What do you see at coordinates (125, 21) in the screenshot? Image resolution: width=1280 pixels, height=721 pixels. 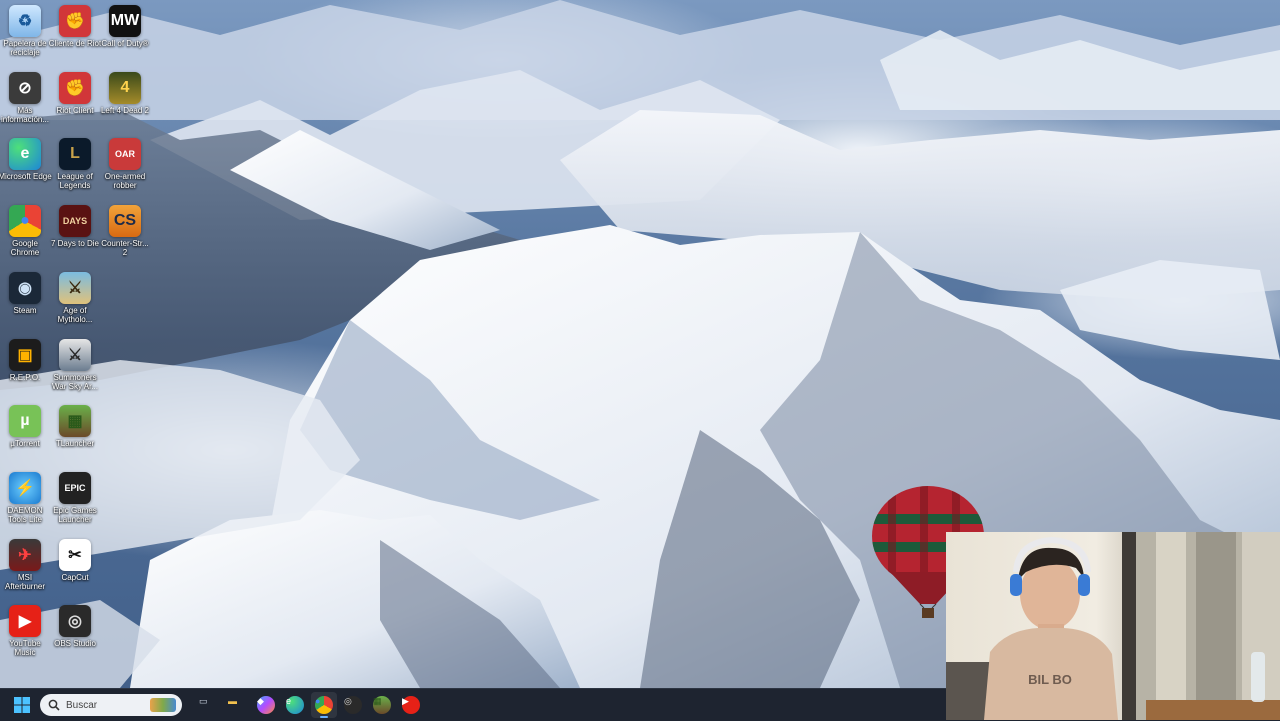 I see `call-of-duty-icon: MW` at bounding box center [125, 21].